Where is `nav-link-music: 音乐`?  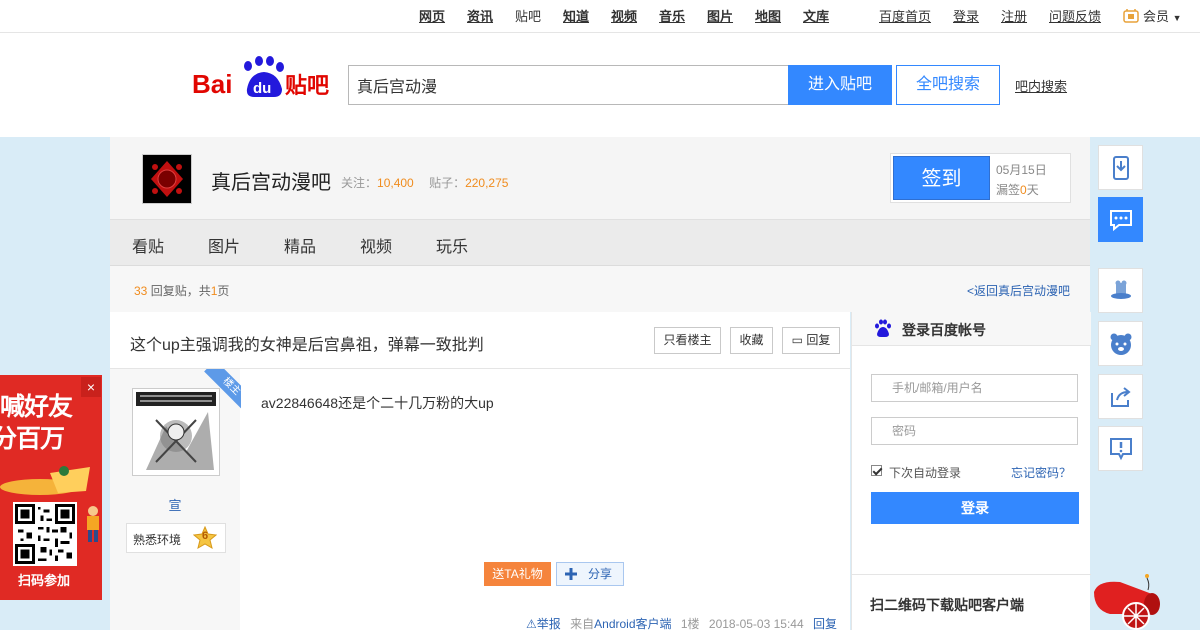 nav-link-music: 音乐 is located at coordinates (672, 17).